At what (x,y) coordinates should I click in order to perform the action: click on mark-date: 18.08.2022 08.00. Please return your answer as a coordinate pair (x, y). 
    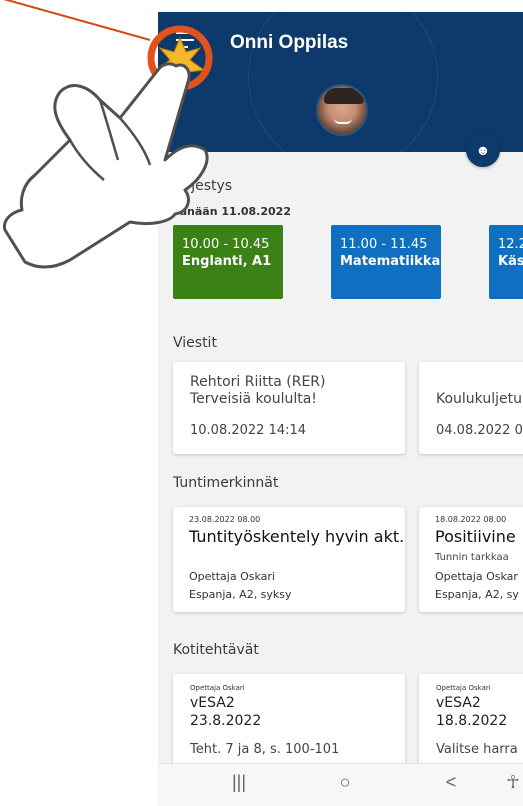
    Looking at the image, I should click on (471, 519).